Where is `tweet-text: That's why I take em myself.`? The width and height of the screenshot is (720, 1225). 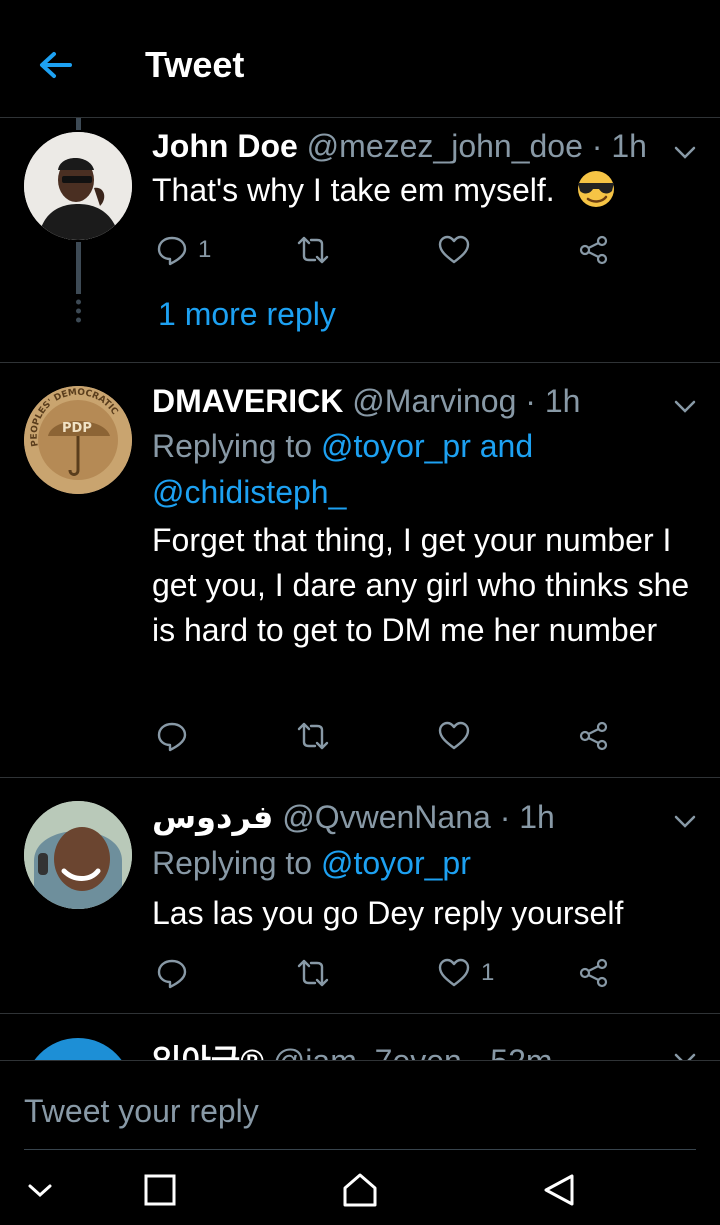 tweet-text: That's why I take em myself. is located at coordinates (432, 190).